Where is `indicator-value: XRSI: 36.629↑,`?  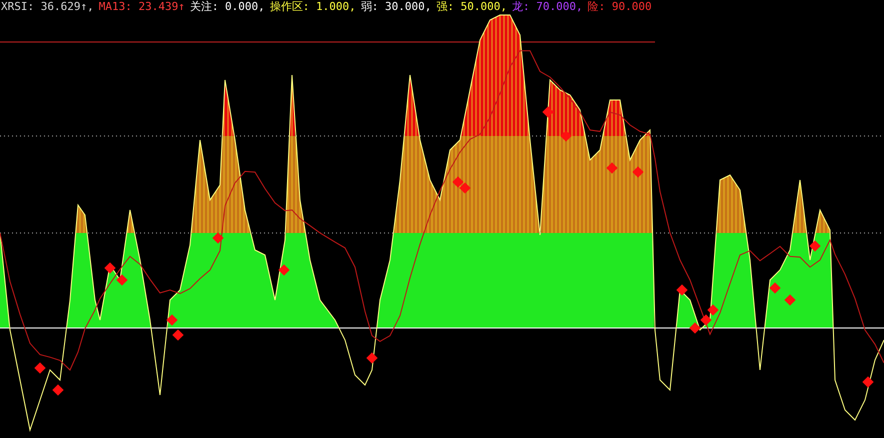
indicator-value: XRSI: 36.629↑, is located at coordinates (47, 7).